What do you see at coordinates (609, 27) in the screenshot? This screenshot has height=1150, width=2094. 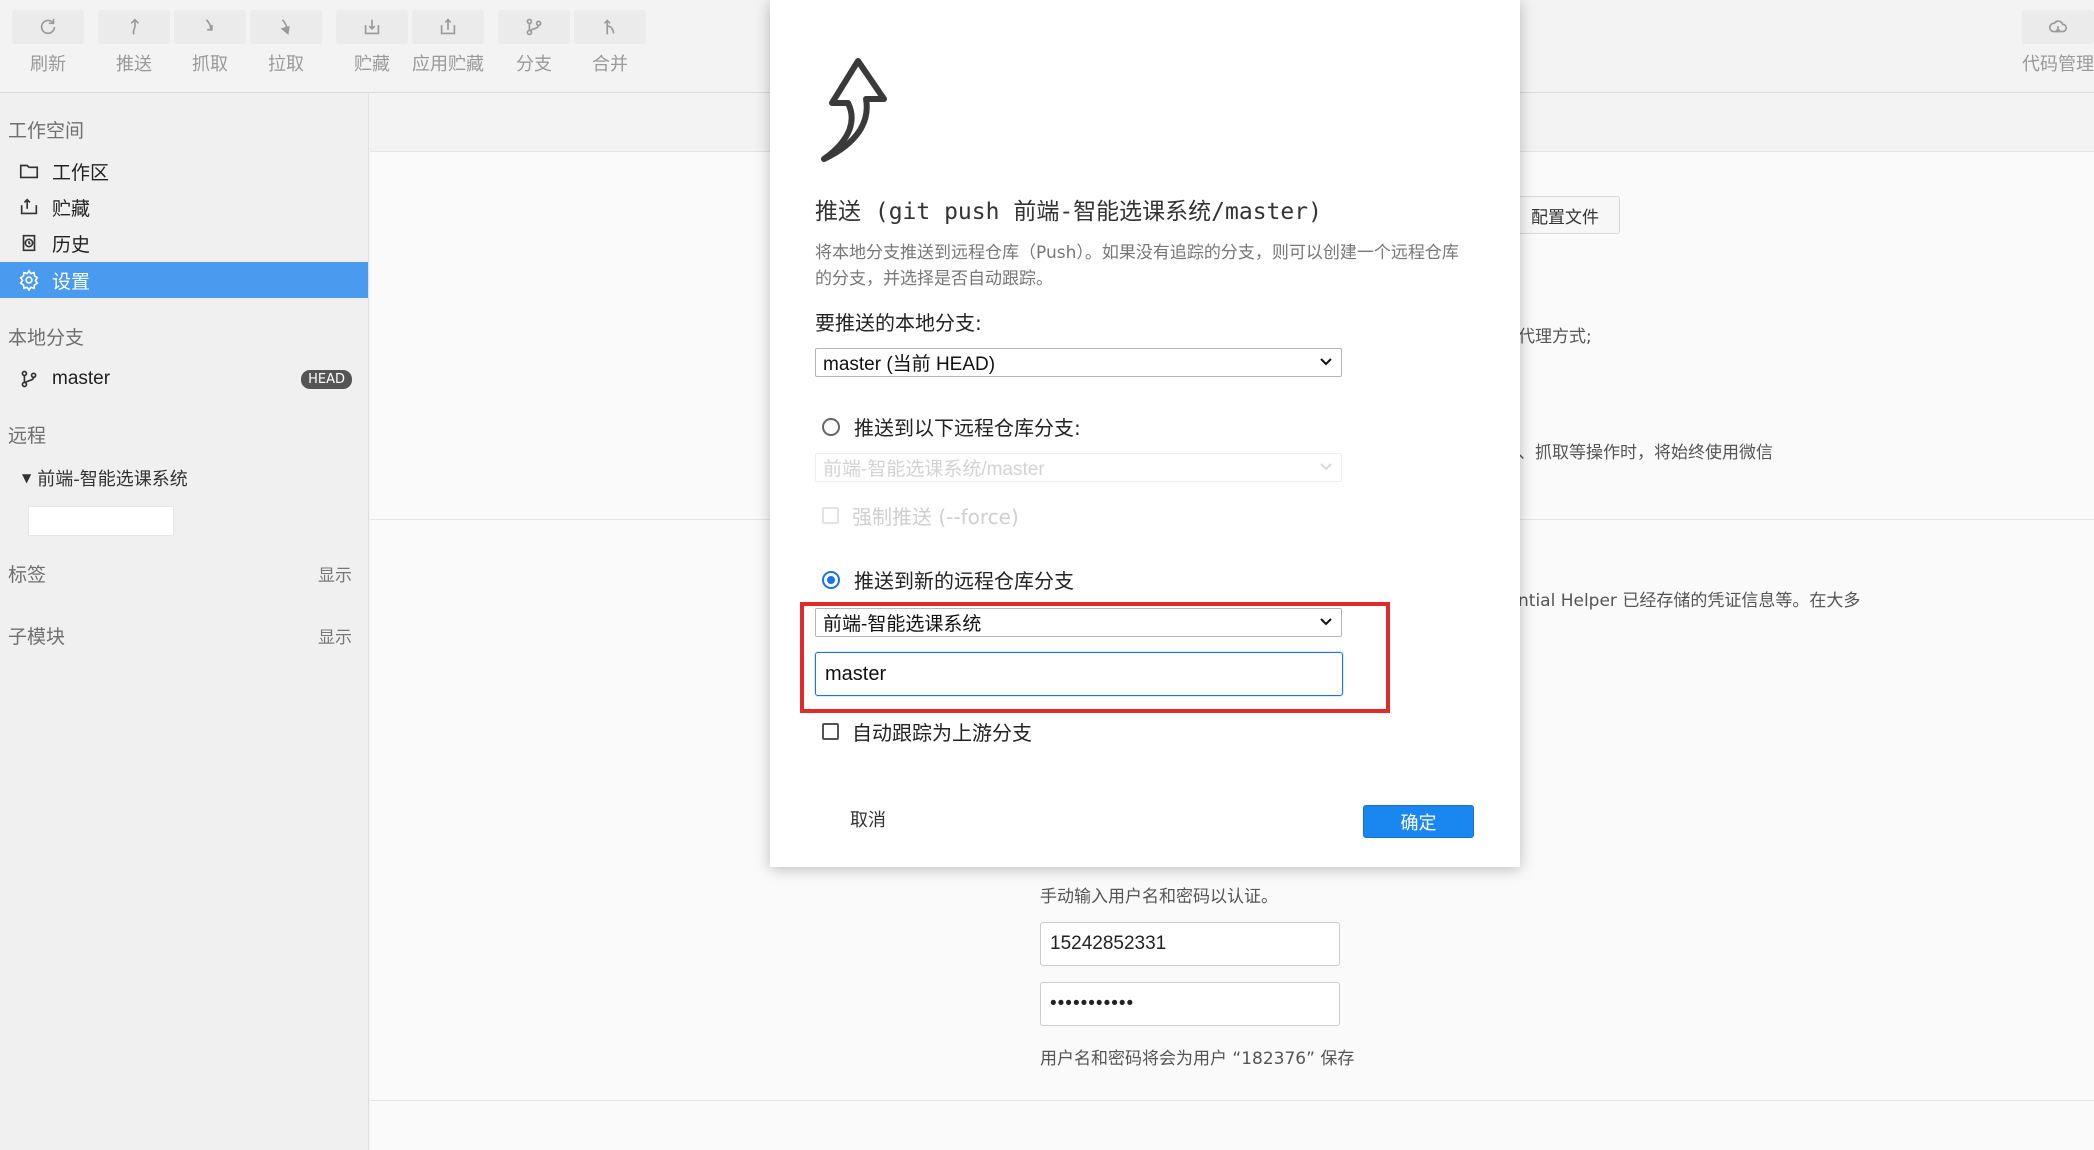 I see `merge-icon` at bounding box center [609, 27].